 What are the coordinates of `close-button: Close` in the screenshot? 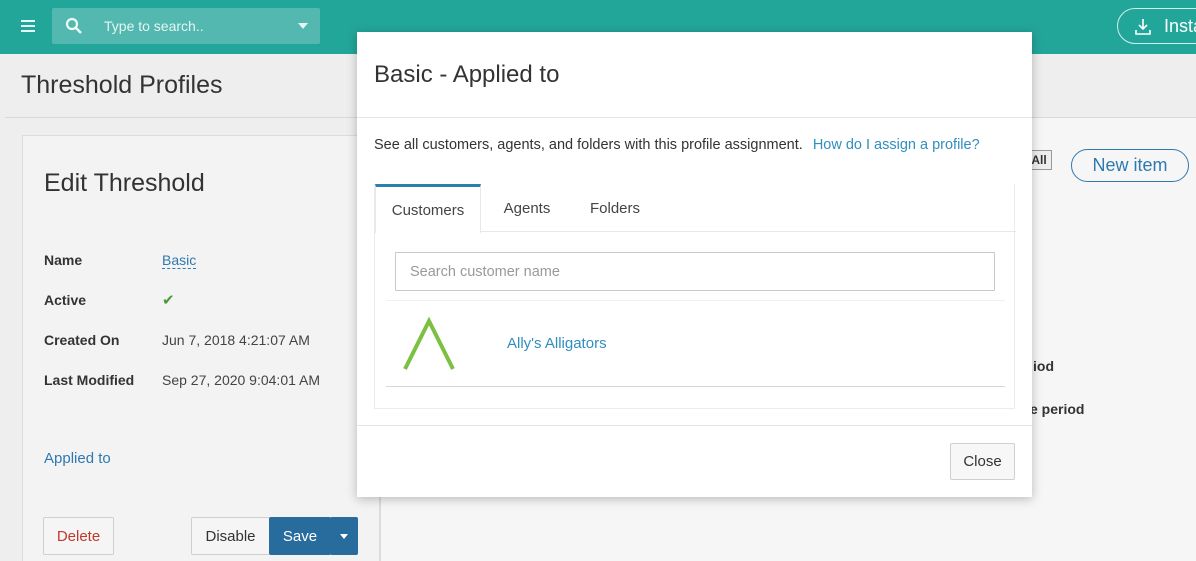 It's located at (982, 461).